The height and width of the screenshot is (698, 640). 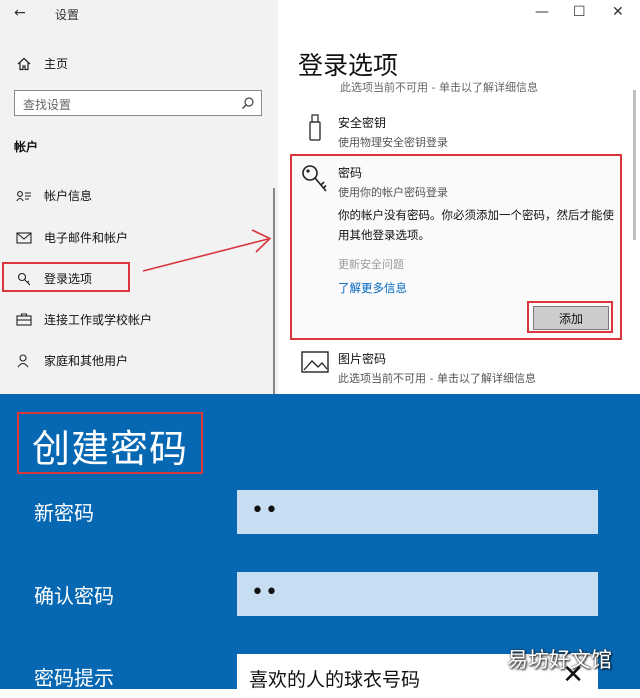 I want to click on new-password-value: ••, so click(x=265, y=510).